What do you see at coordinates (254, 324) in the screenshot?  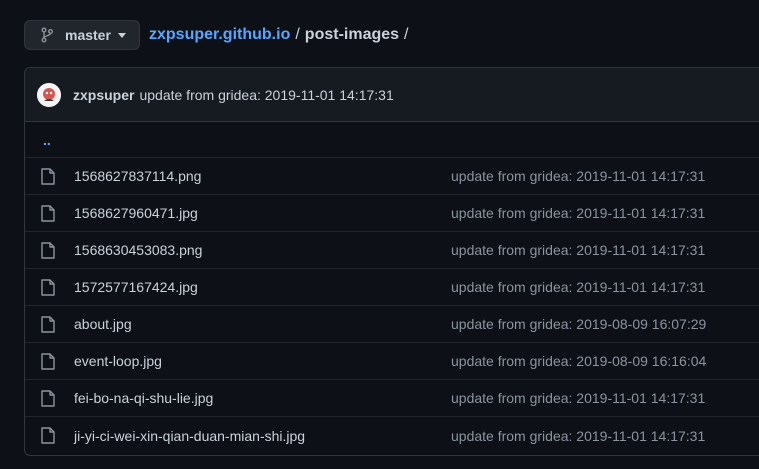 I see `file-name-link: about.jpg` at bounding box center [254, 324].